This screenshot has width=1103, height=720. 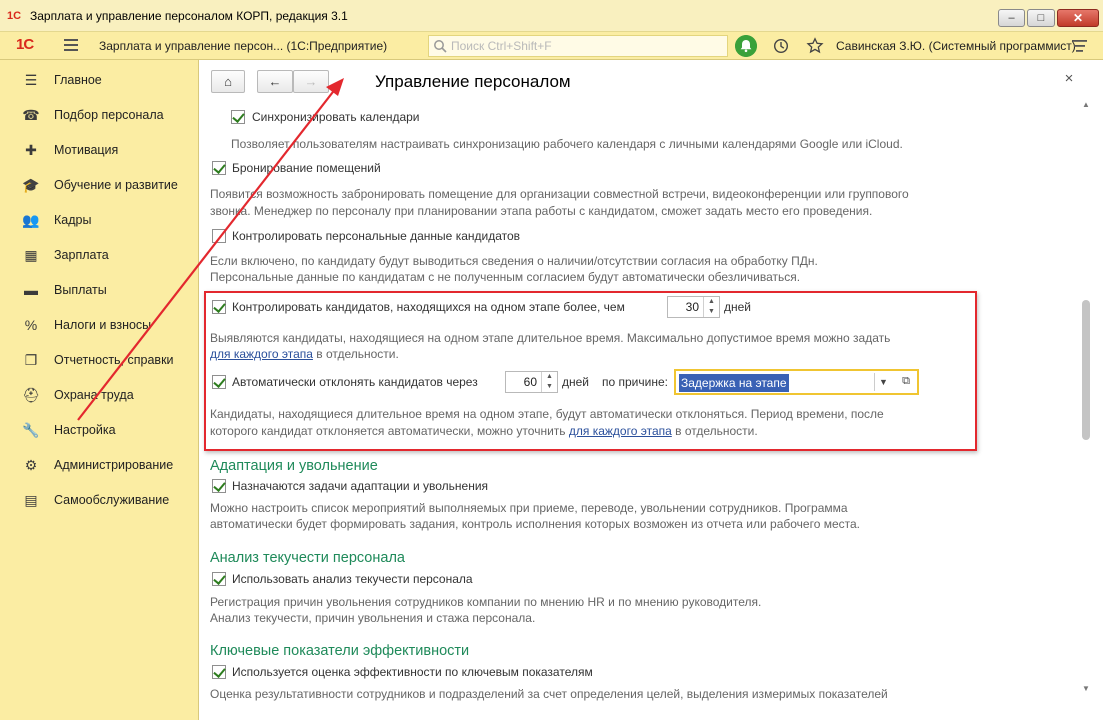 I want to click on stage-control-checkbox, so click(x=219, y=307).